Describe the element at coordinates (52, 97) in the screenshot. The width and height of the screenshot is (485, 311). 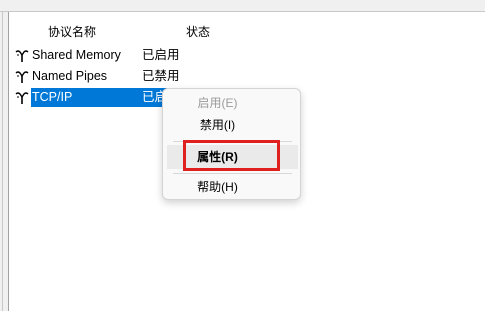
I see `protocol-name: TCP/IP` at that location.